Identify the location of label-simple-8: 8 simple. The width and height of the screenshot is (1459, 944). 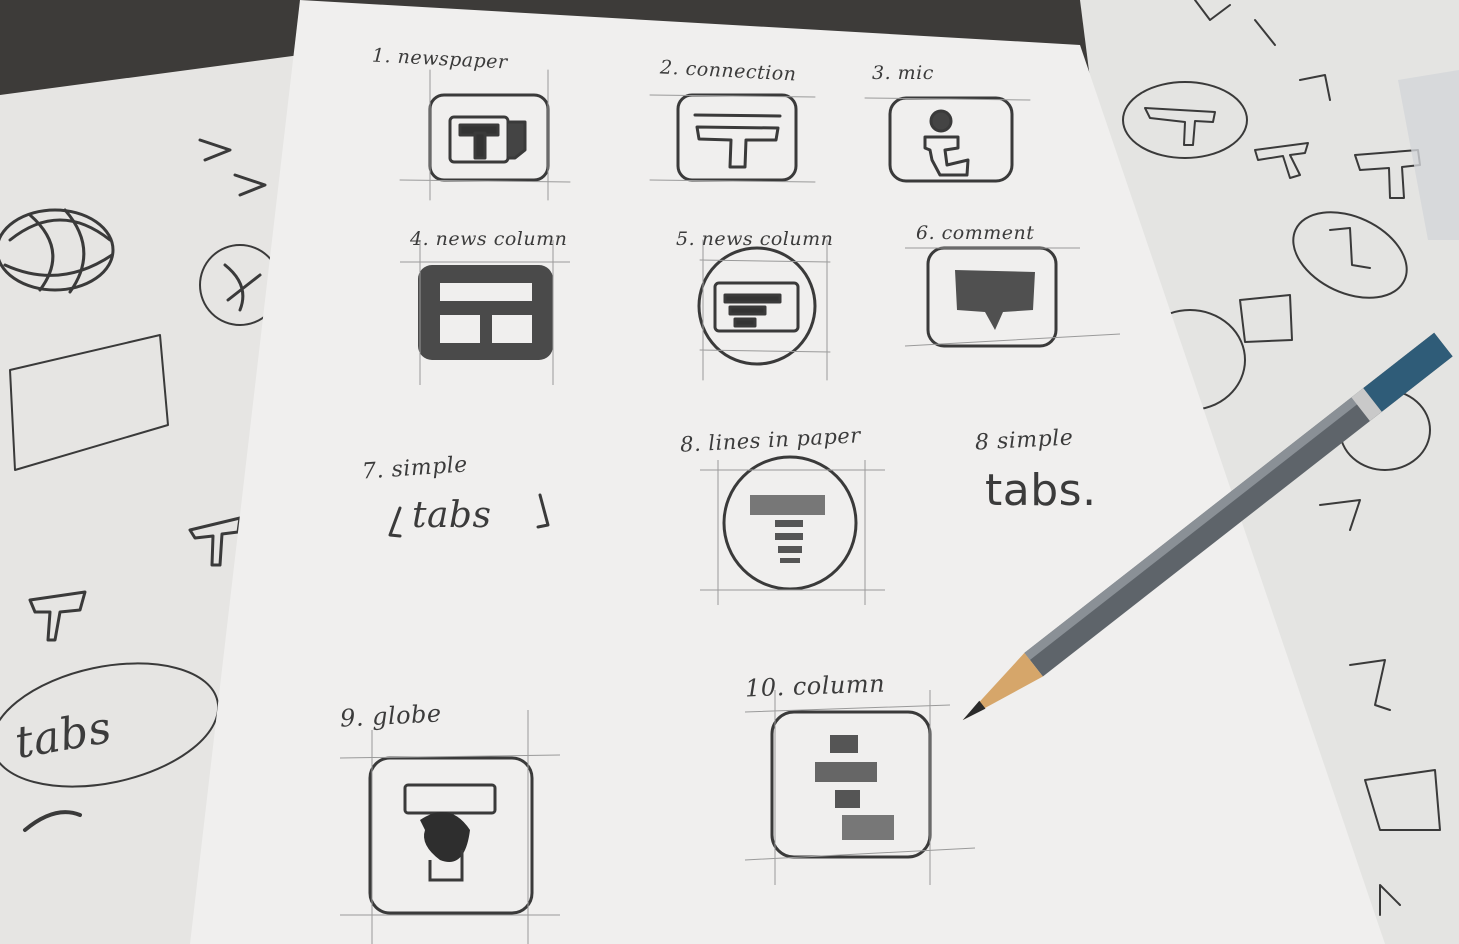
(1024, 440).